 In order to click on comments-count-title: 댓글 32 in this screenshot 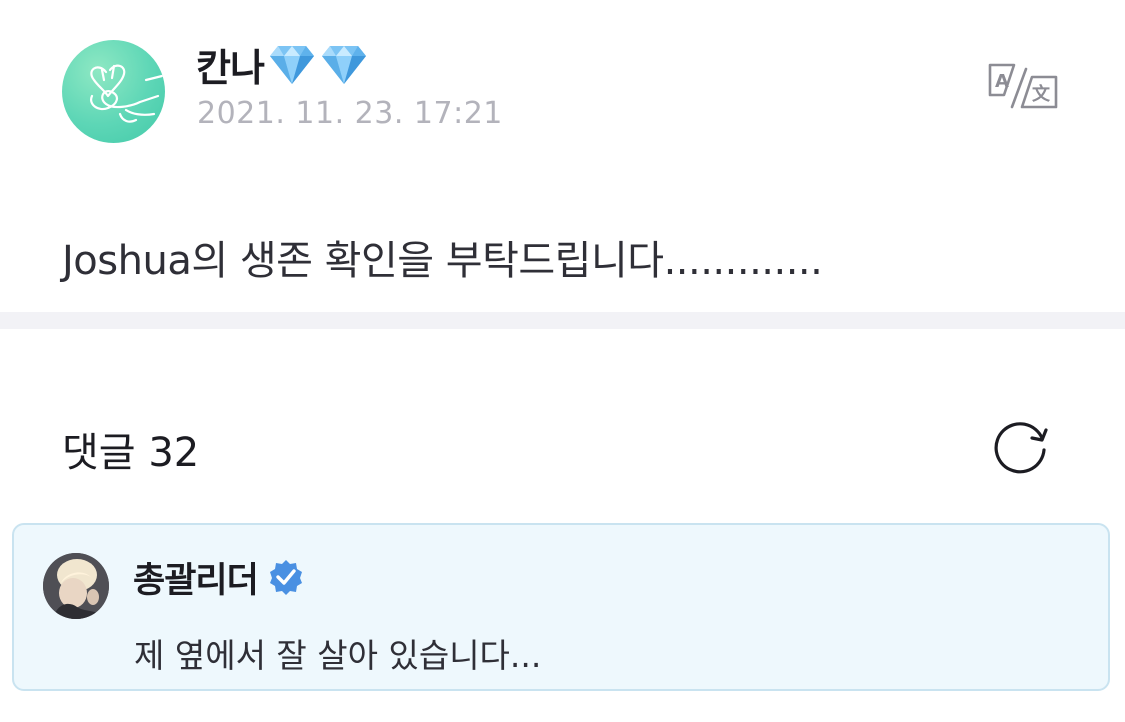, I will do `click(131, 453)`.